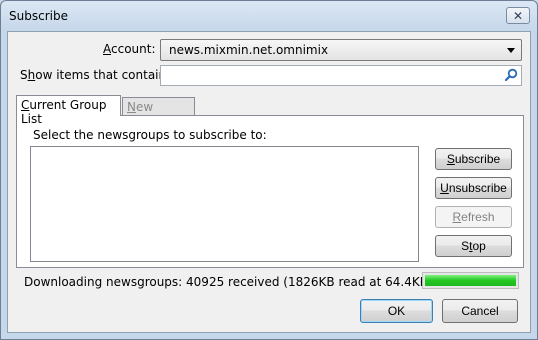  What do you see at coordinates (473, 159) in the screenshot?
I see `subscribe-button: Subscribe` at bounding box center [473, 159].